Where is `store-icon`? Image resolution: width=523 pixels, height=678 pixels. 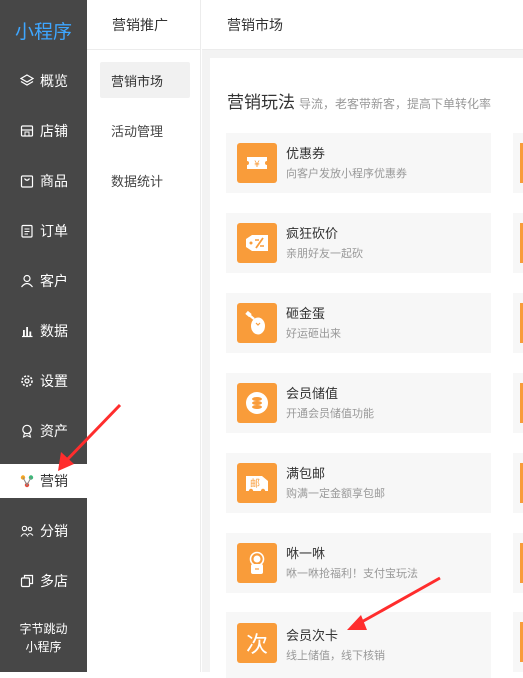
store-icon is located at coordinates (27, 131).